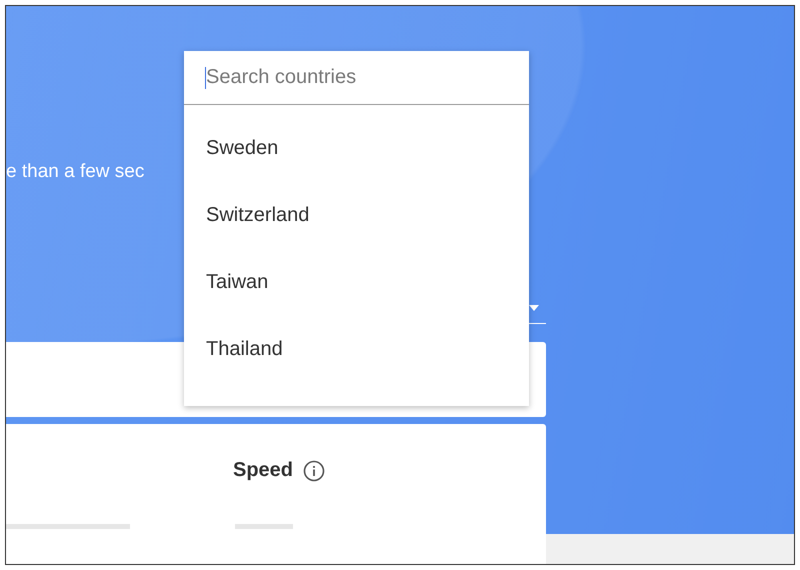  What do you see at coordinates (264, 526) in the screenshot?
I see `skeleton-bar` at bounding box center [264, 526].